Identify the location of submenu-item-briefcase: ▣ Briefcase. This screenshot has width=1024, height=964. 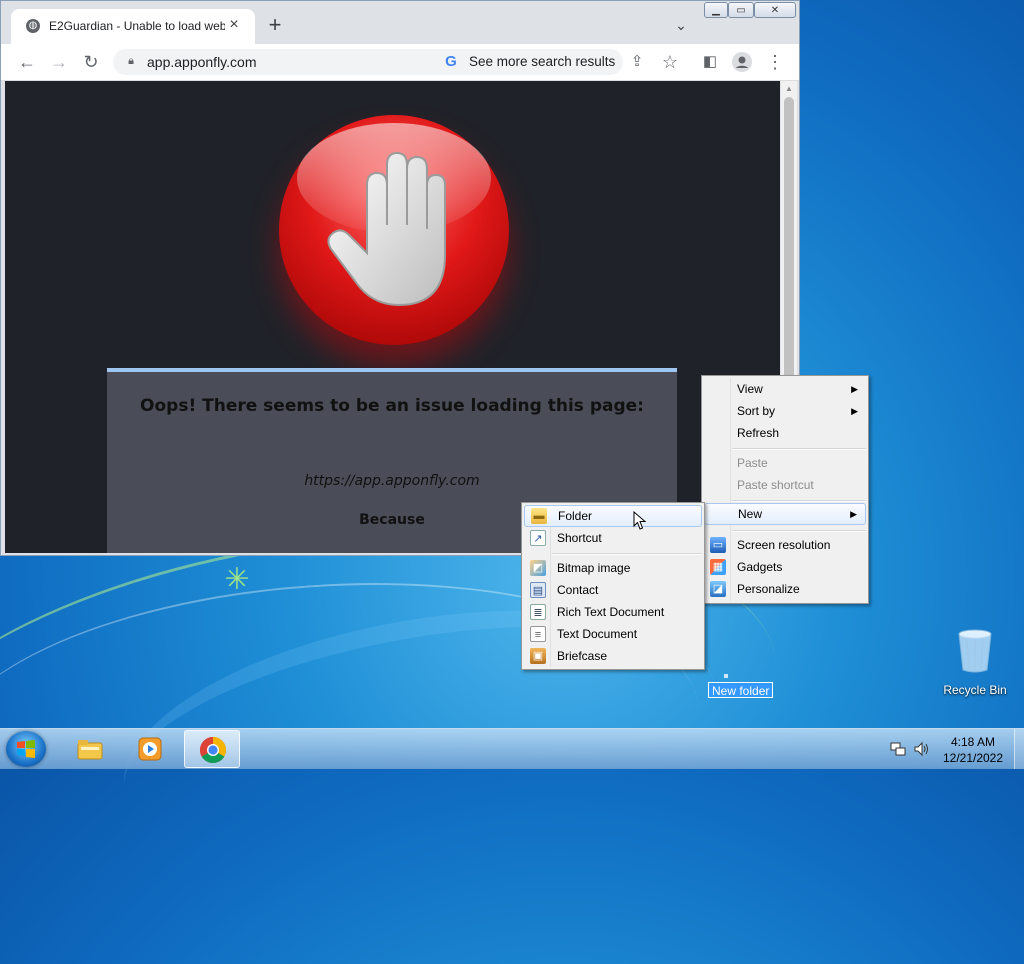
(613, 656).